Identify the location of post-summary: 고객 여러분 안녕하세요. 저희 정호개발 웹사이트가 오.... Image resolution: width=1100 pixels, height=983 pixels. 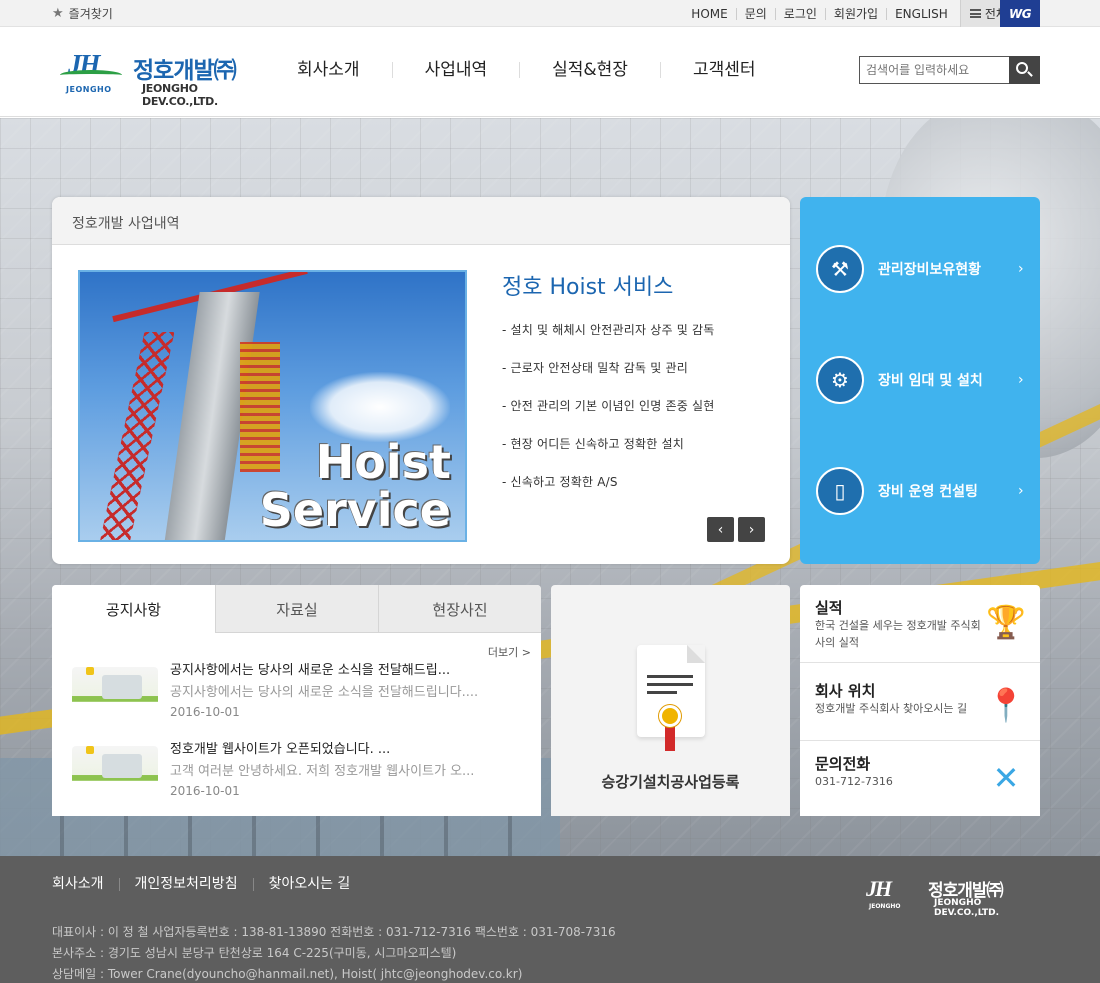
(322, 771).